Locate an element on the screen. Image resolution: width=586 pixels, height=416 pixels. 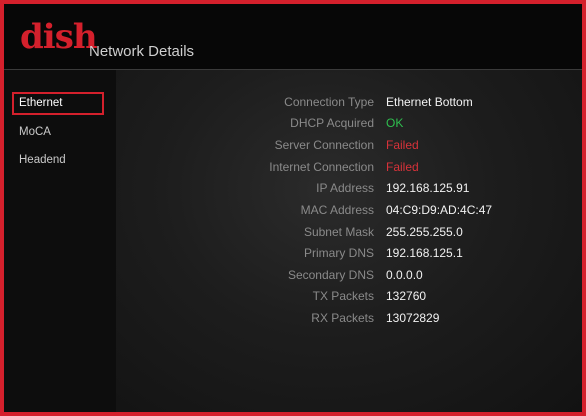
detail-row-rx-packets: RX Packets 13072829 is located at coordinates (349, 318).